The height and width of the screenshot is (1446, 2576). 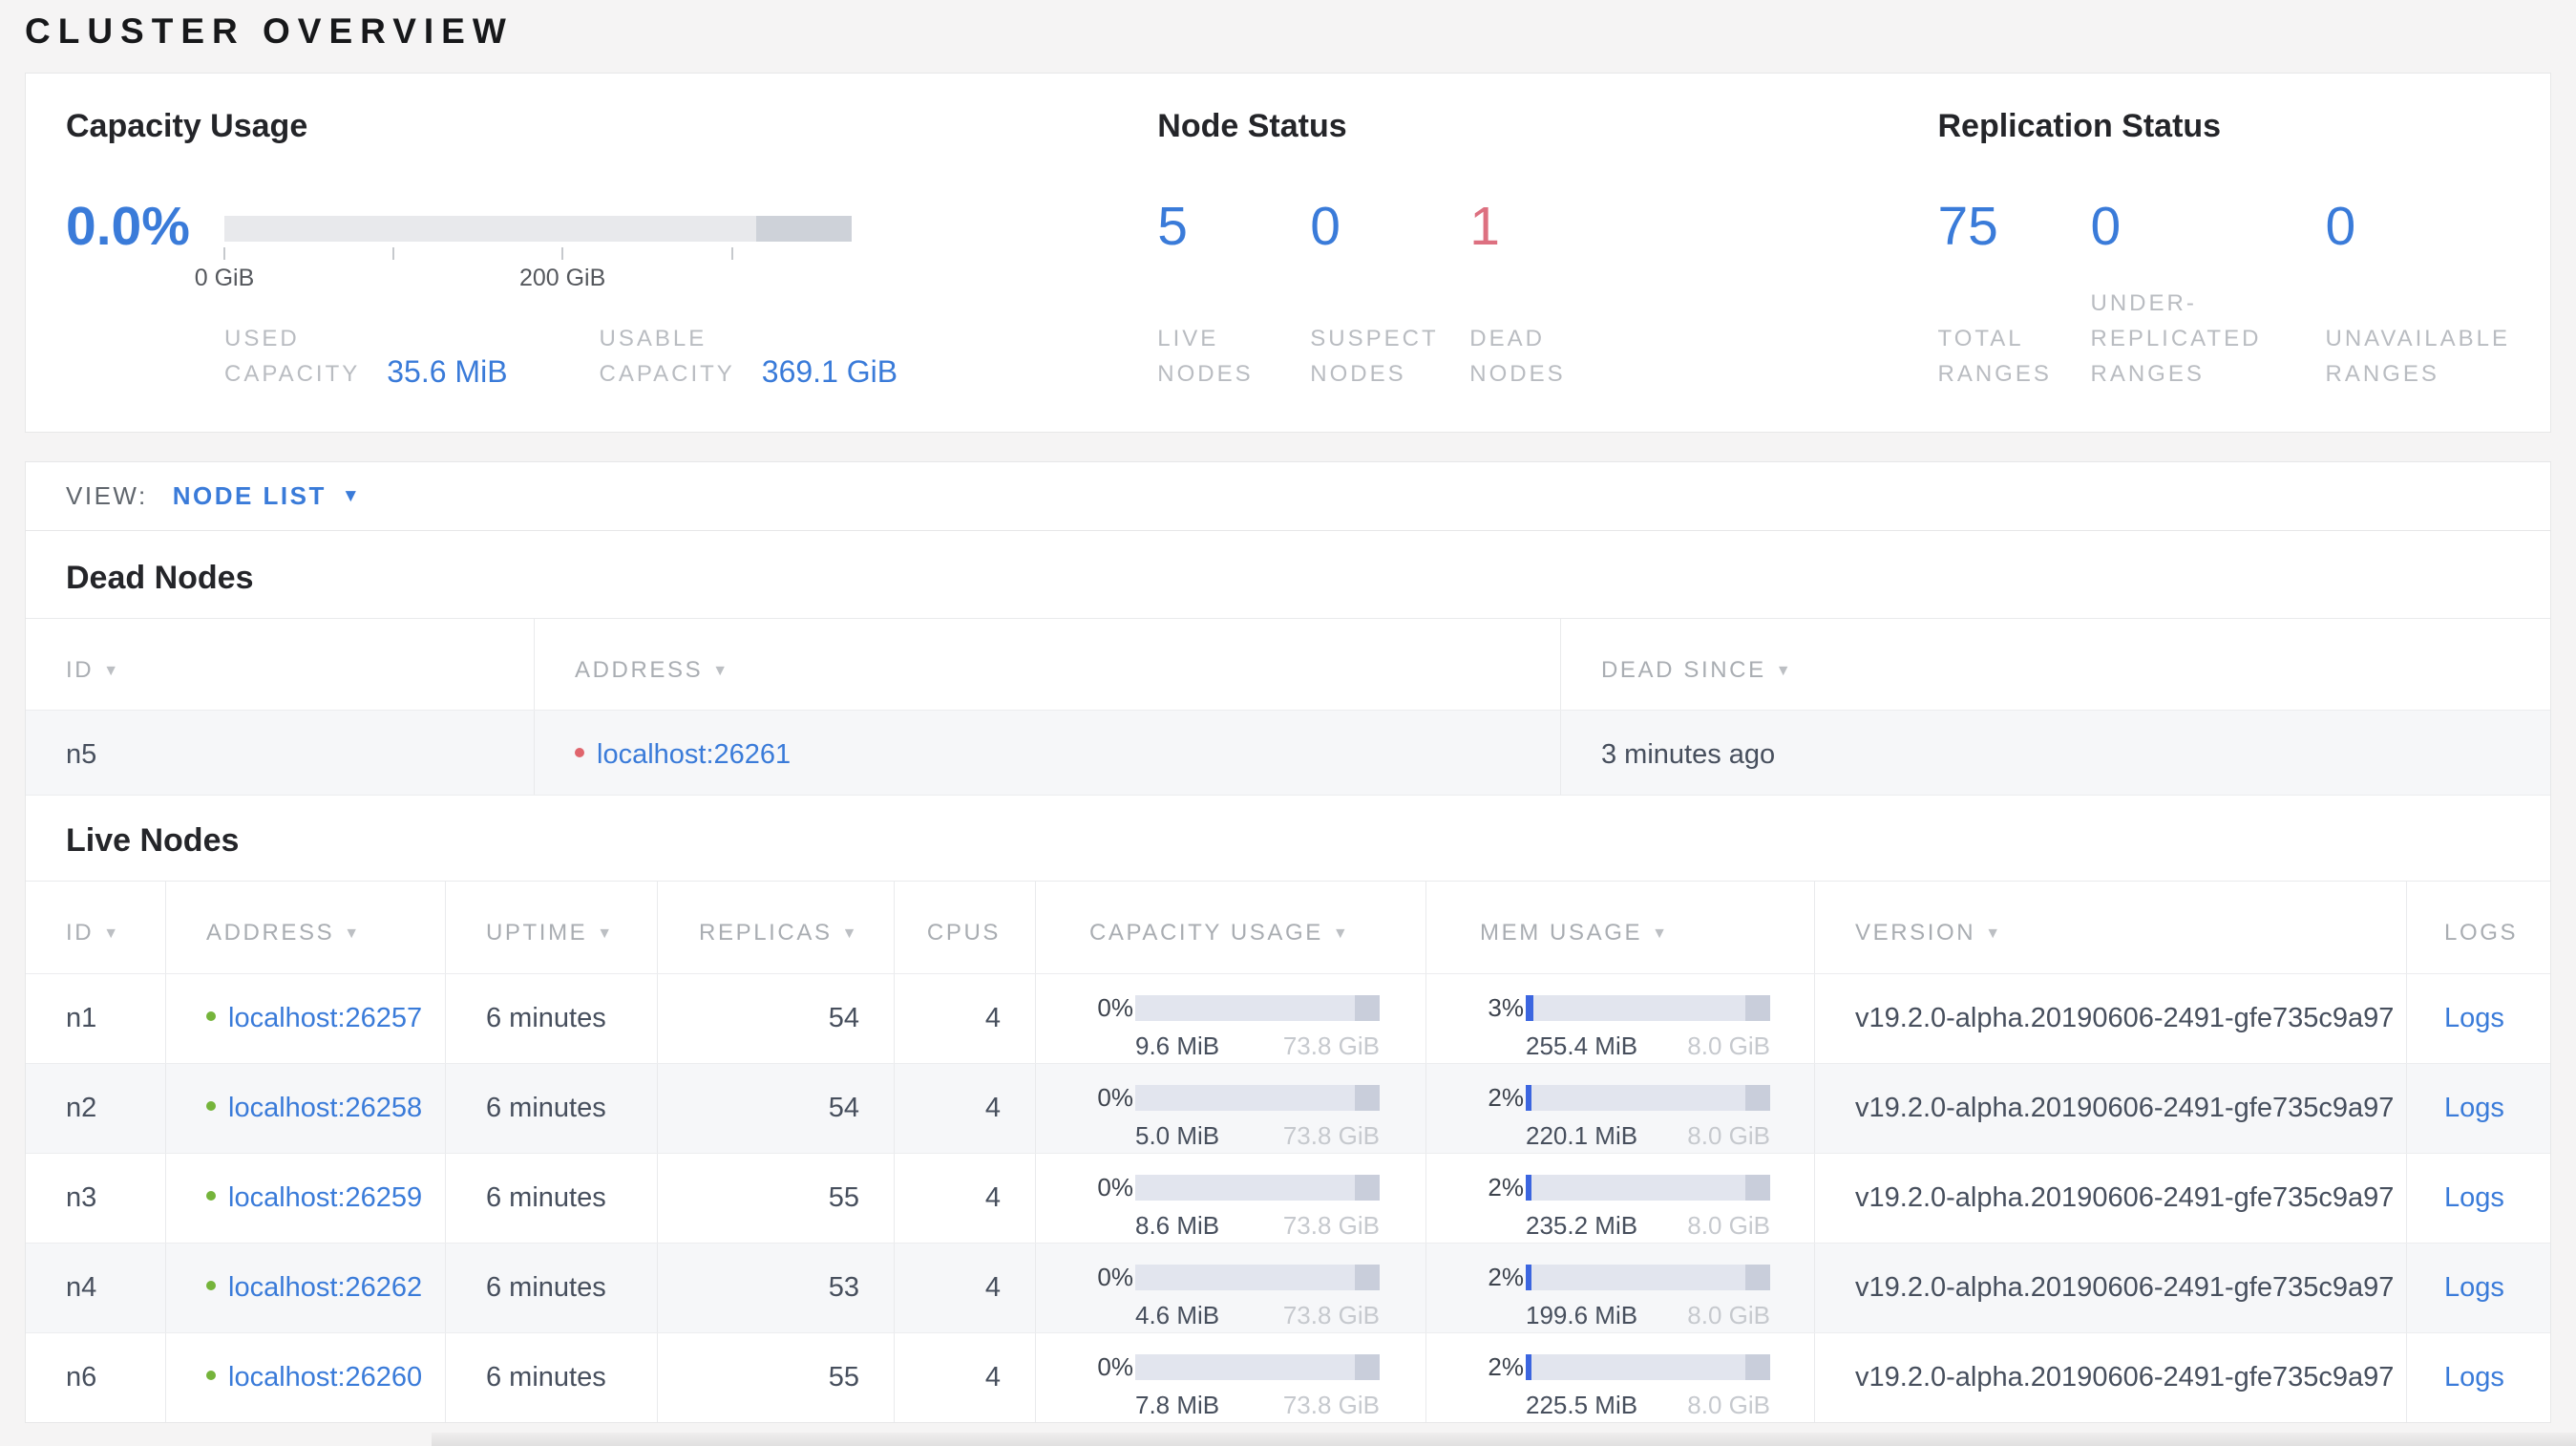 What do you see at coordinates (1389, 294) in the screenshot?
I see `suspect-nodes-stat: 0 SUSPECT NODES` at bounding box center [1389, 294].